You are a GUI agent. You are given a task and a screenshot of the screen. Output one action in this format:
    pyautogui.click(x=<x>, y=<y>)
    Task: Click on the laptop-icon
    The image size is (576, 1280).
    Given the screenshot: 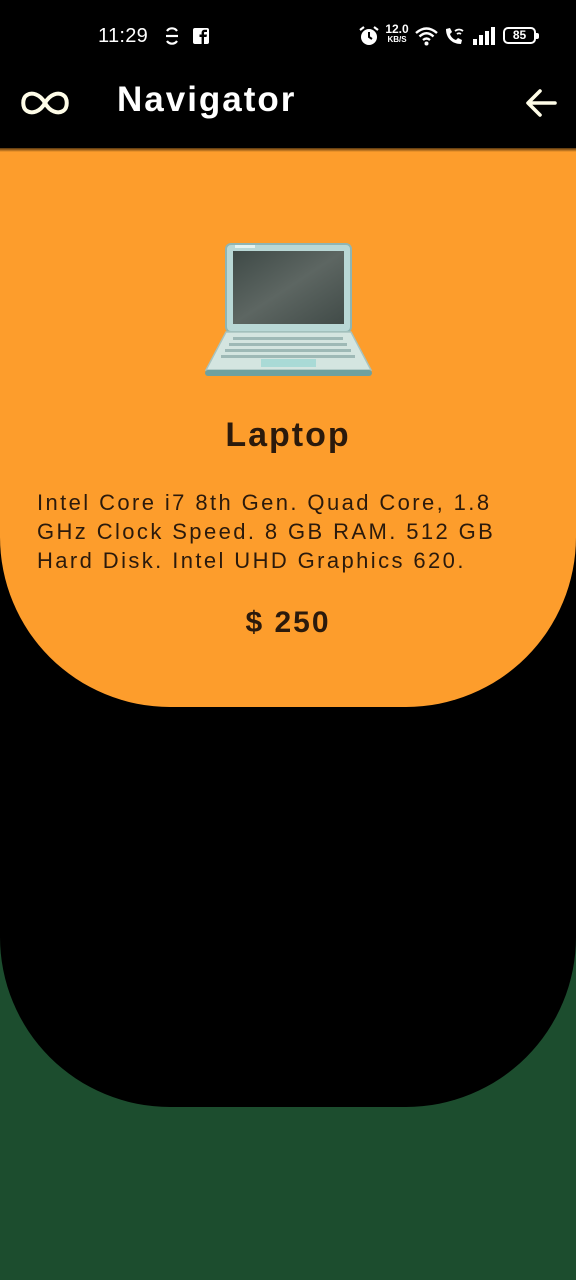 What is the action you would take?
    pyautogui.click(x=288, y=309)
    